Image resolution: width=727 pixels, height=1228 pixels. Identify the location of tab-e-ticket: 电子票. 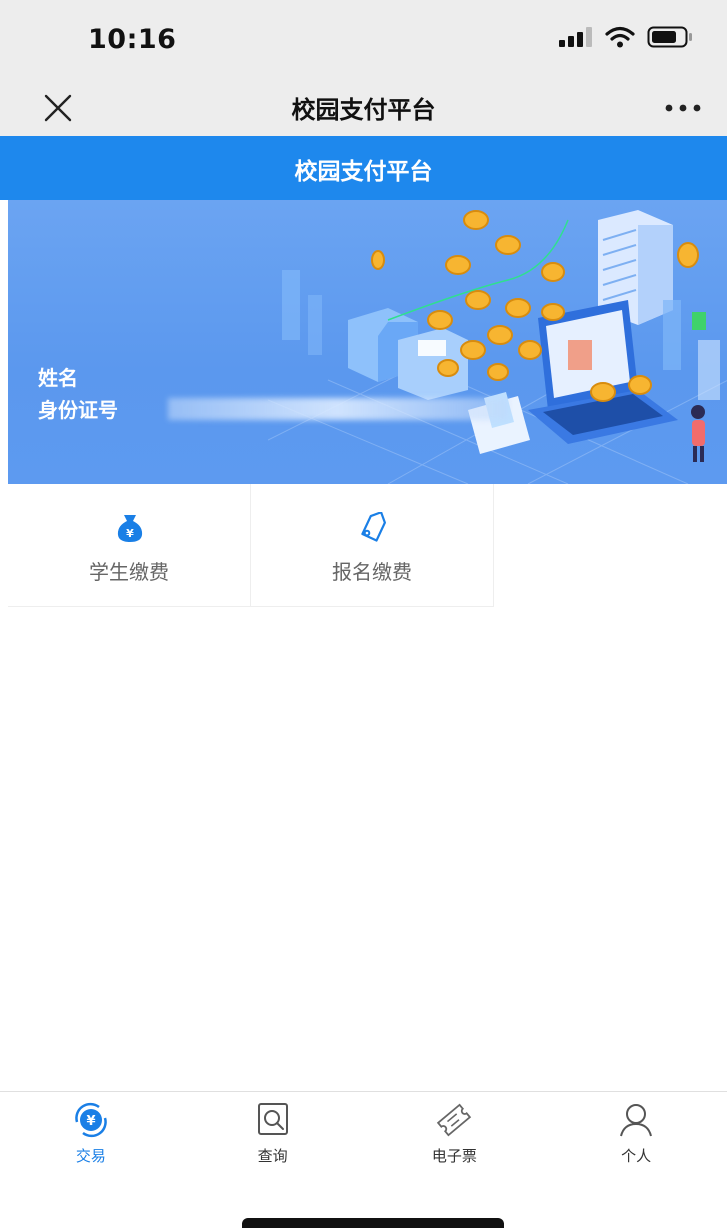
(455, 1137).